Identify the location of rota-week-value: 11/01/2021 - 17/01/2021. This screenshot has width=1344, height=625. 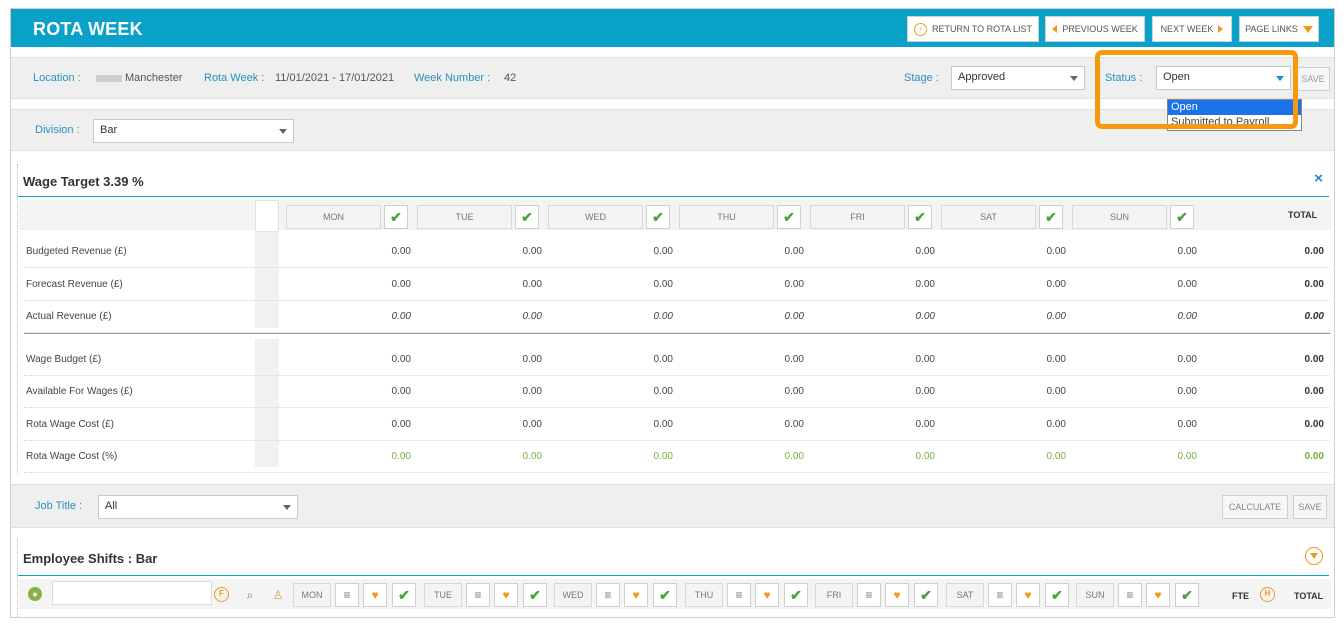
(335, 78).